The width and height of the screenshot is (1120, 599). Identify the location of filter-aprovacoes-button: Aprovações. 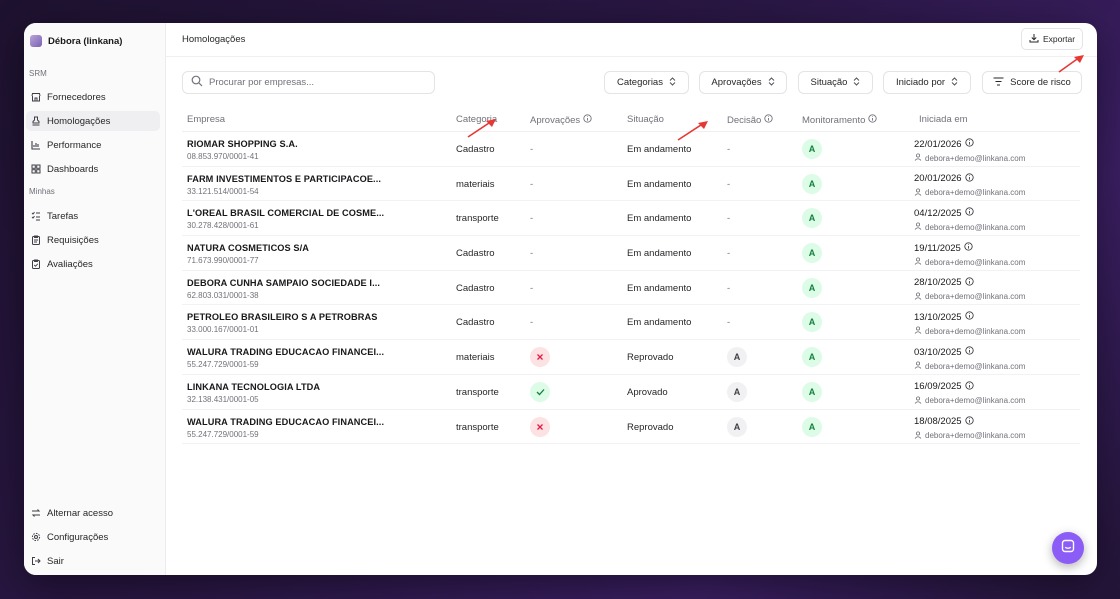
(743, 82).